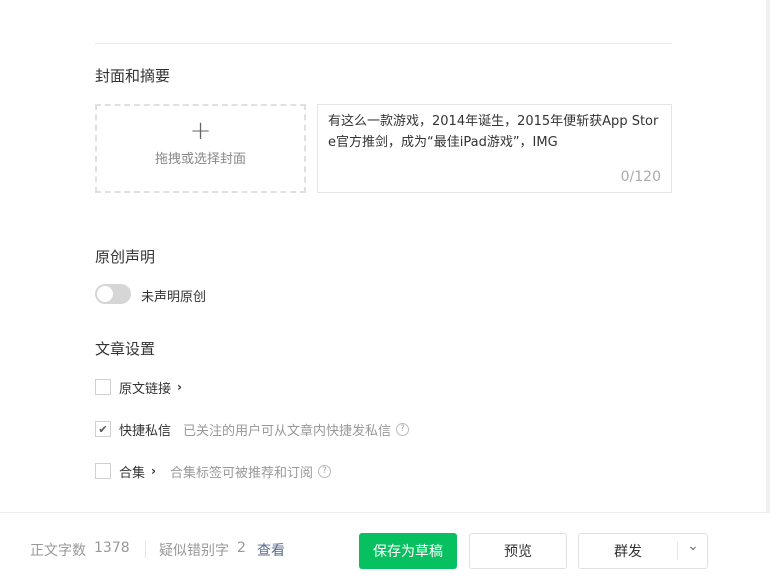 This screenshot has width=770, height=581. Describe the element at coordinates (383, 43) in the screenshot. I see `divider` at that location.